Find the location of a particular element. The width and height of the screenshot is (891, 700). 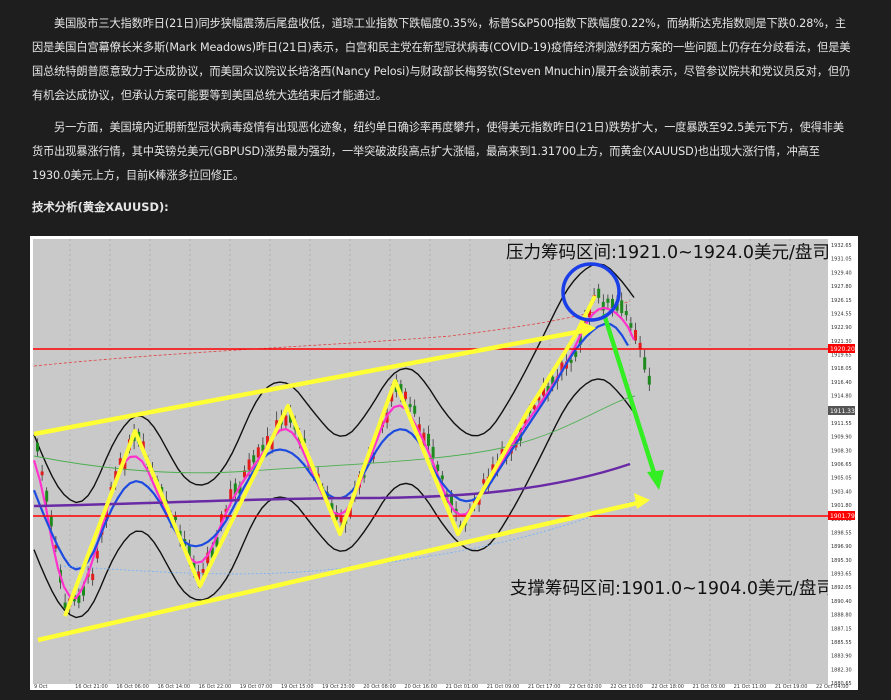

price-tick-label: 1892.05 is located at coordinates (841, 588).